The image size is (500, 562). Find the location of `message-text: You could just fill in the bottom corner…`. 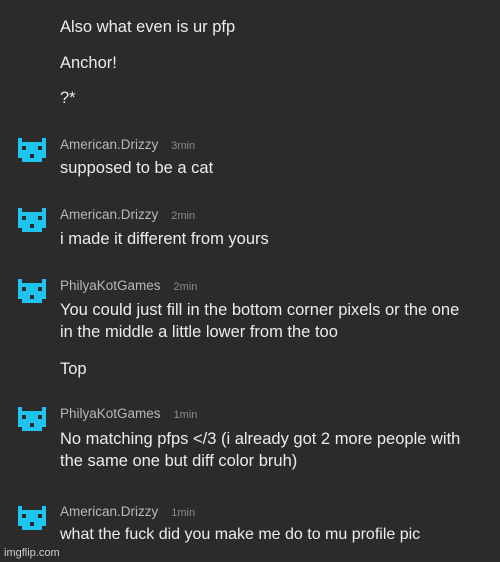

message-text: You could just fill in the bottom corner… is located at coordinates (260, 321).